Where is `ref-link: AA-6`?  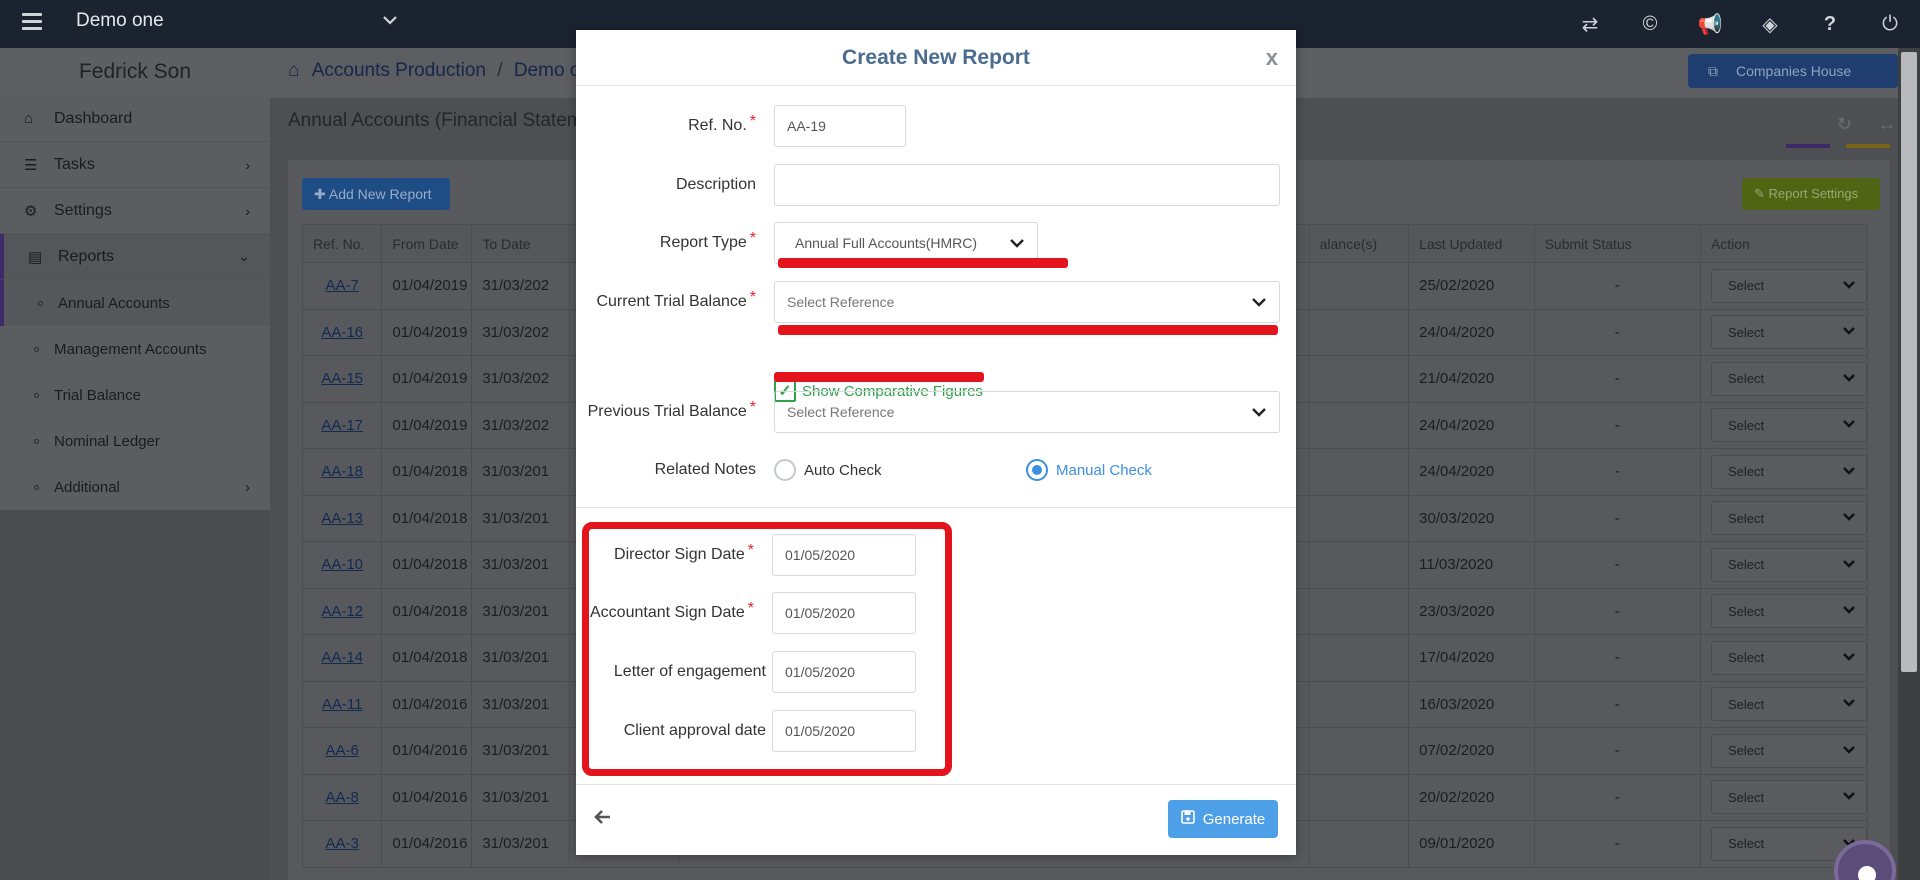
ref-link: AA-6 is located at coordinates (342, 751).